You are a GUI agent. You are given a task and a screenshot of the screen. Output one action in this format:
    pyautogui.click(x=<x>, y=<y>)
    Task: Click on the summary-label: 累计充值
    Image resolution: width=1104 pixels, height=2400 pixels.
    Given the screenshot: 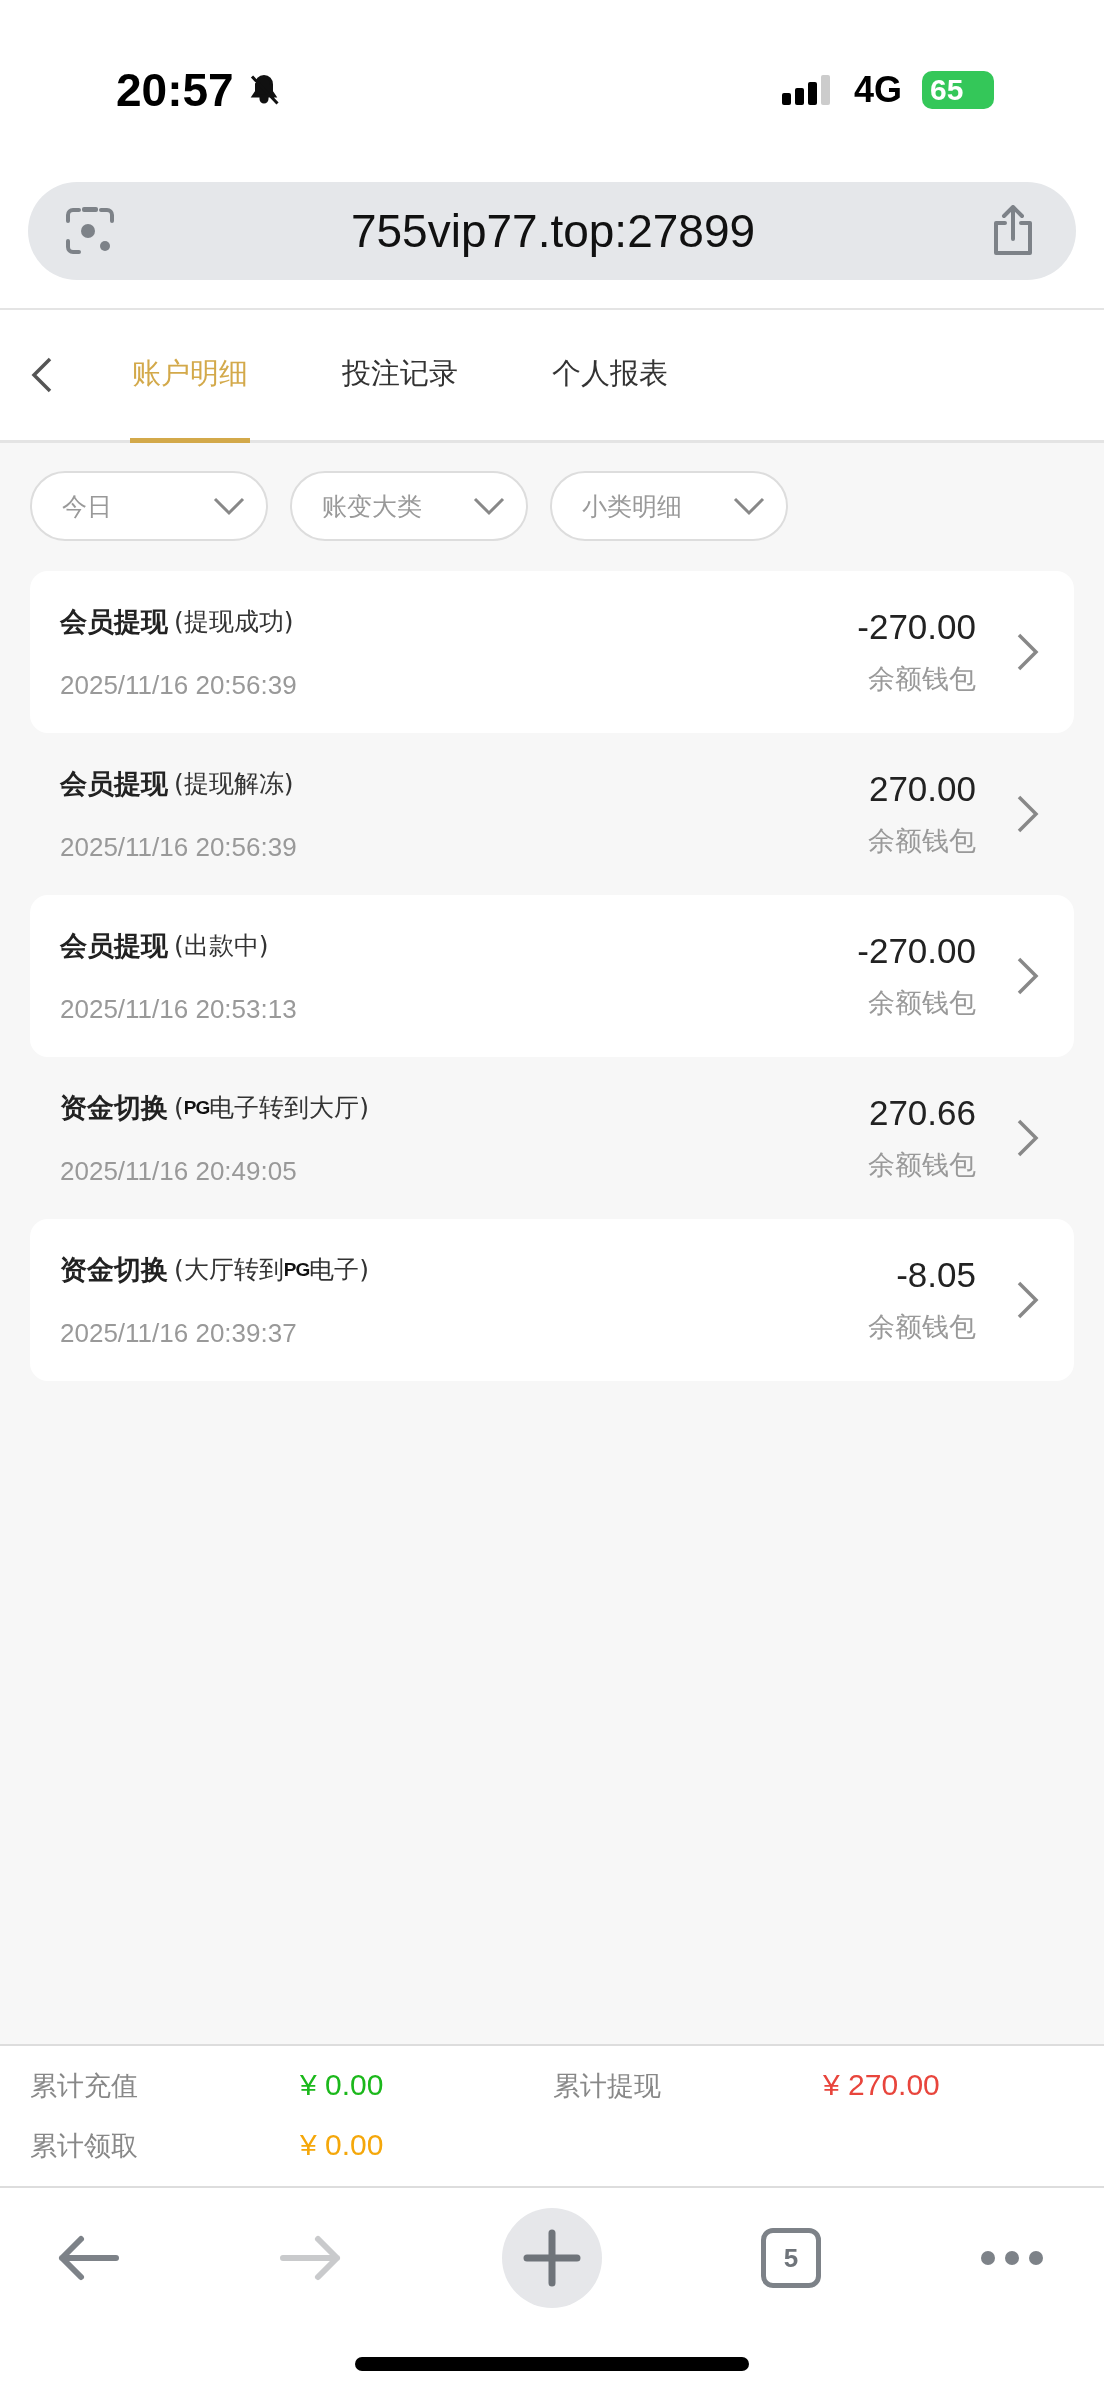 What is the action you would take?
    pyautogui.click(x=84, y=2086)
    